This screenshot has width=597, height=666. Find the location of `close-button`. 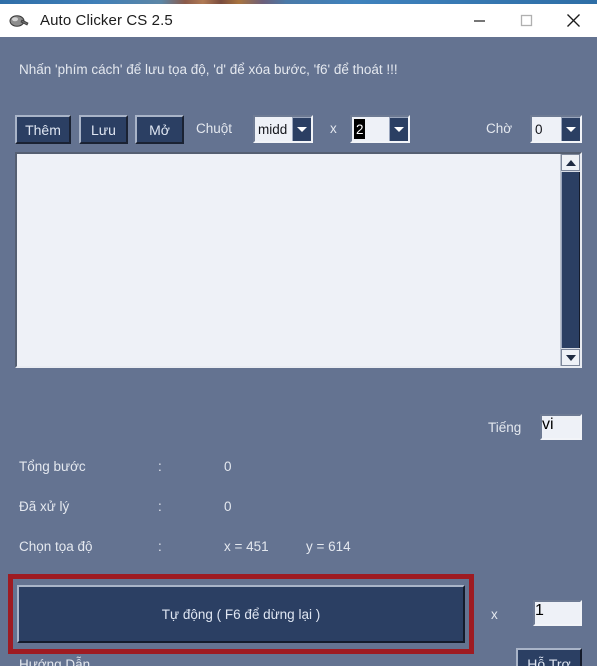

close-button is located at coordinates (573, 20).